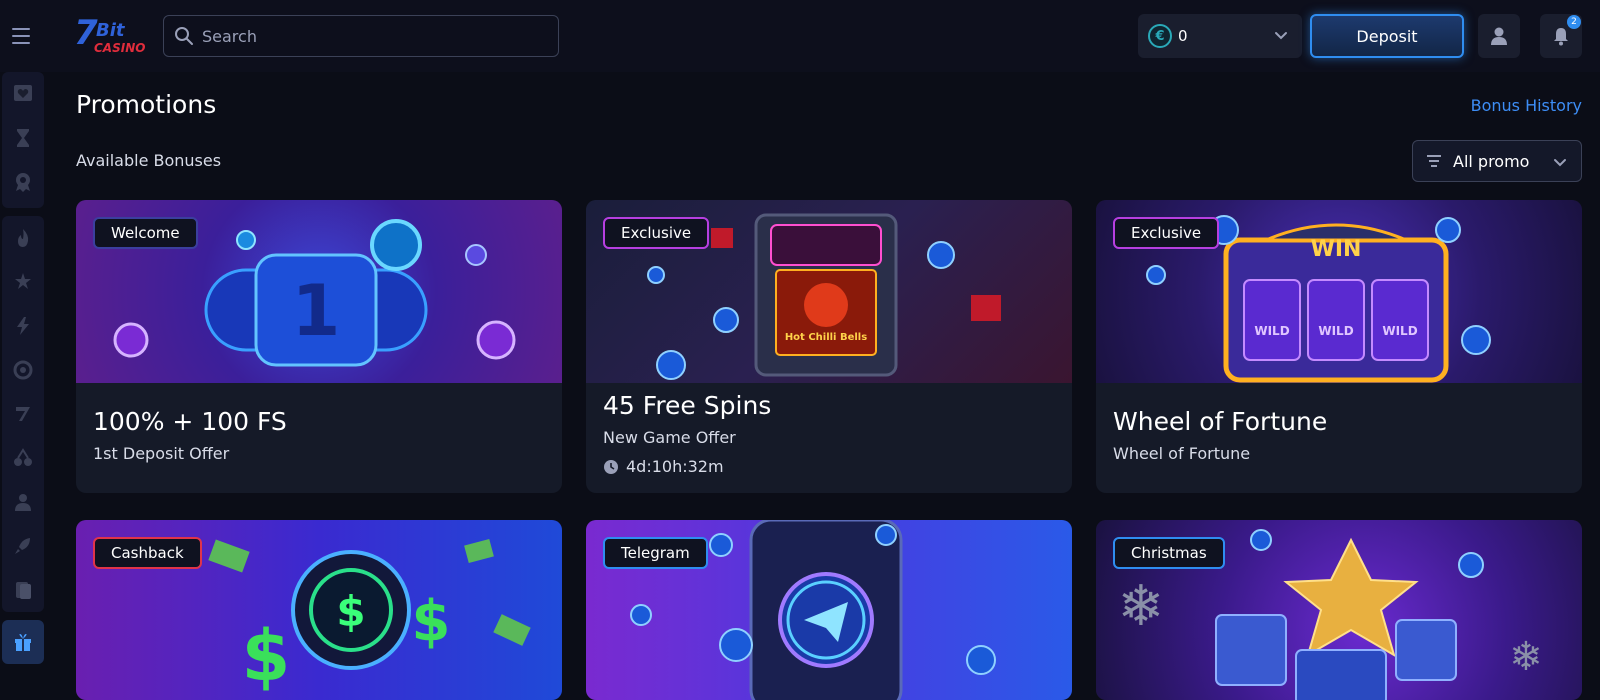 The width and height of the screenshot is (1600, 700). I want to click on dealer-icon, so click(23, 502).